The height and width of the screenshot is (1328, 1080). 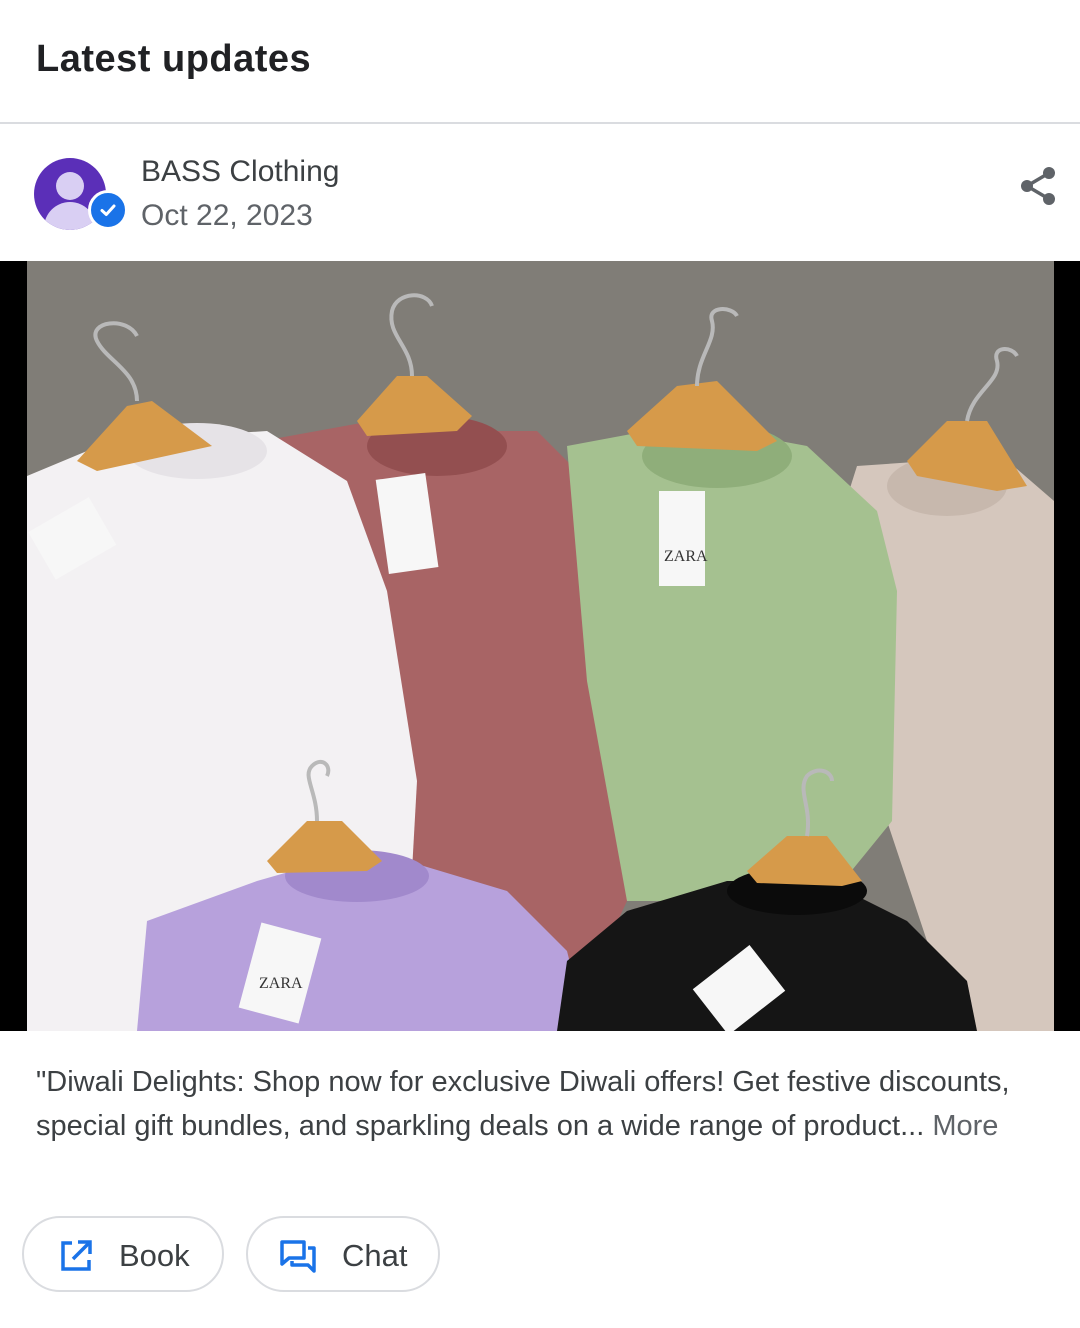 What do you see at coordinates (298, 1256) in the screenshot?
I see `chat-bubbles-icon` at bounding box center [298, 1256].